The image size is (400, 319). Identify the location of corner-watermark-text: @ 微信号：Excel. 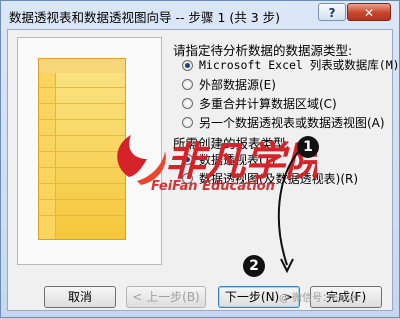
(319, 298).